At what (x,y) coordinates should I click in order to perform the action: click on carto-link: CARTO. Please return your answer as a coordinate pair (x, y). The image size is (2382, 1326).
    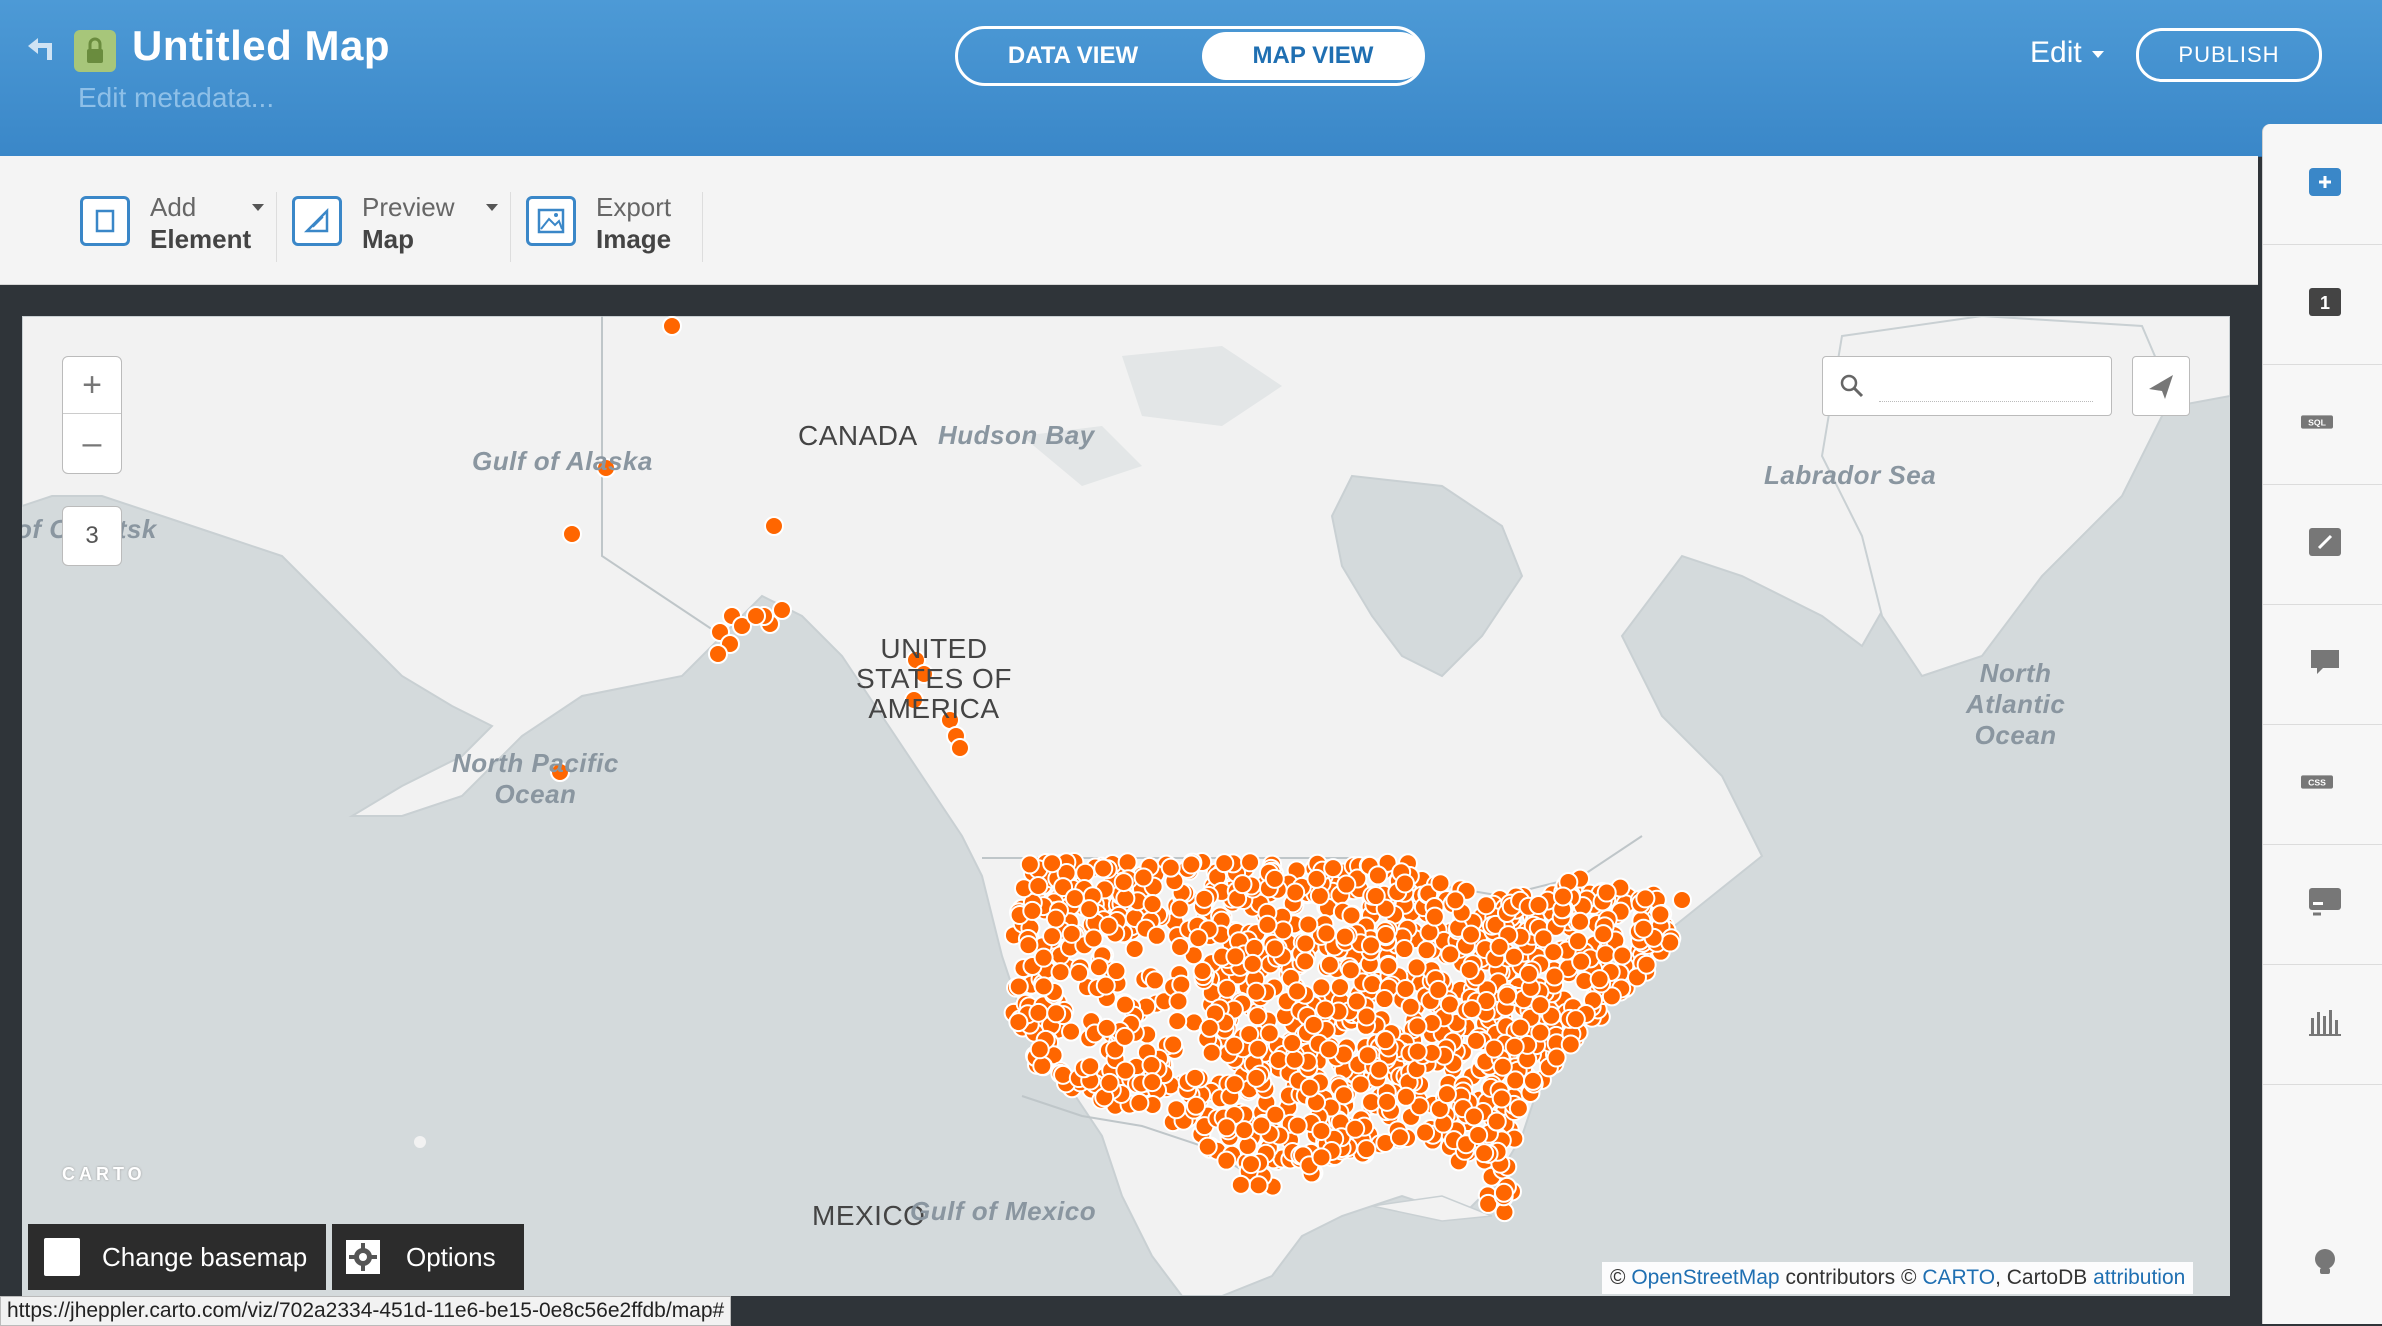
    Looking at the image, I should click on (1958, 1277).